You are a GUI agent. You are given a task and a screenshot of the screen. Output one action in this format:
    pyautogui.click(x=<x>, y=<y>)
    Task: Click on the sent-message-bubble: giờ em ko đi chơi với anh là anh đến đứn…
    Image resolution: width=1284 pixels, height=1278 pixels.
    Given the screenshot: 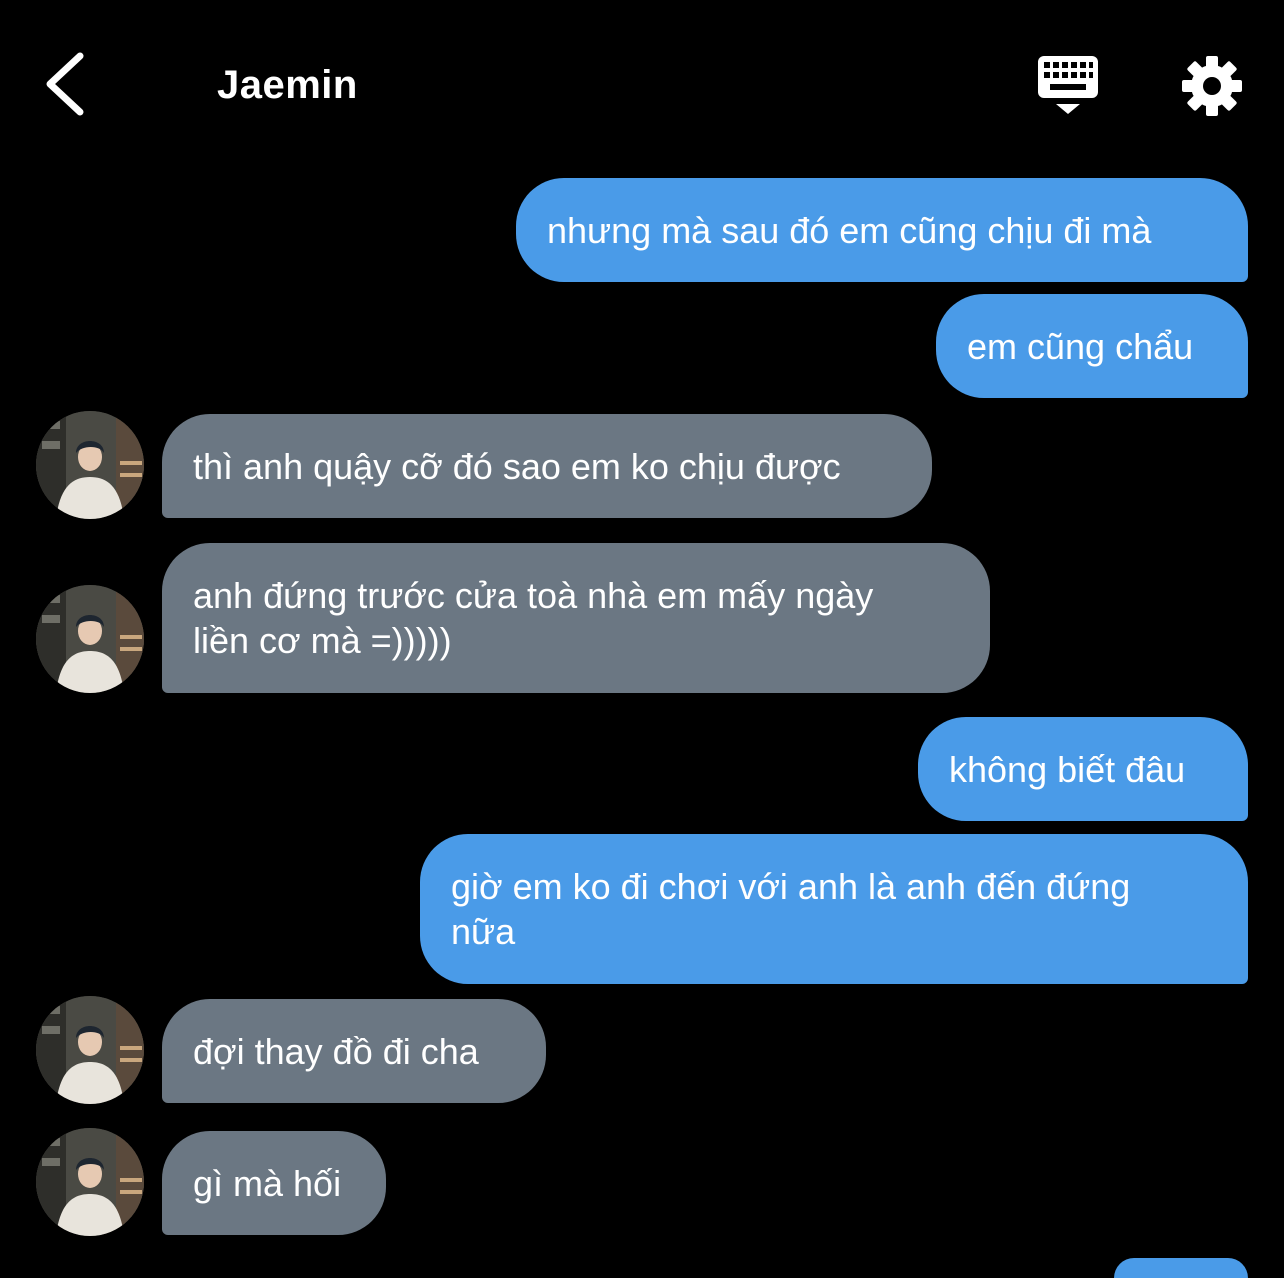 What is the action you would take?
    pyautogui.click(x=834, y=909)
    